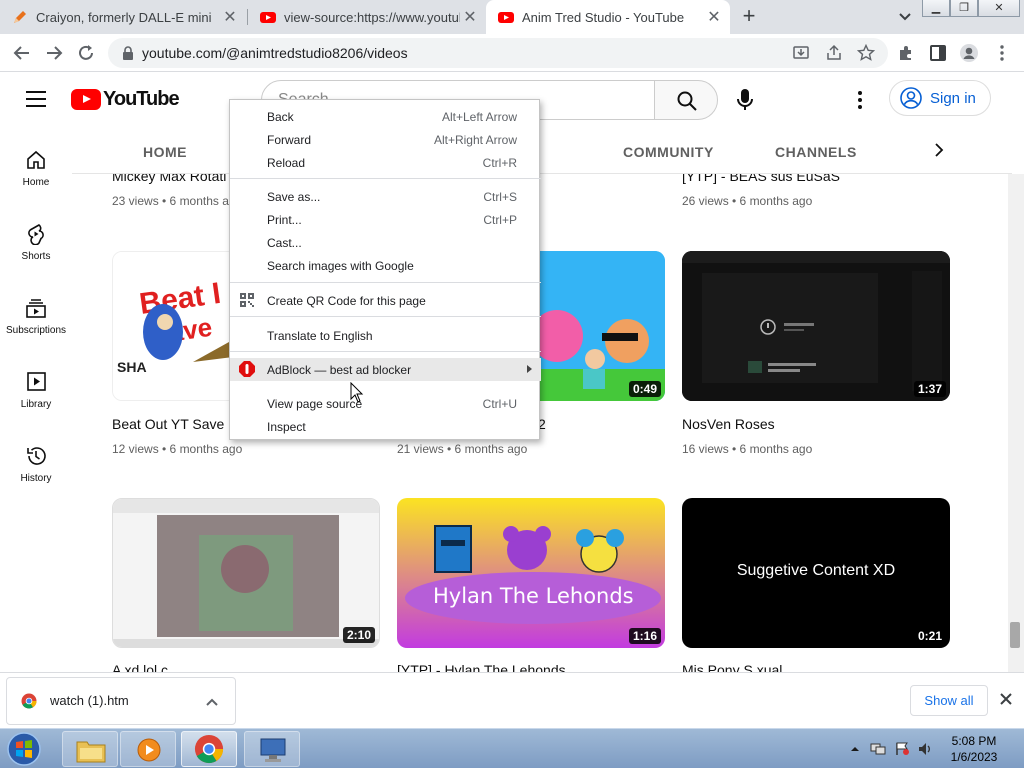 Image resolution: width=1024 pixels, height=768 pixels. I want to click on guide-item-home: Home, so click(36, 168).